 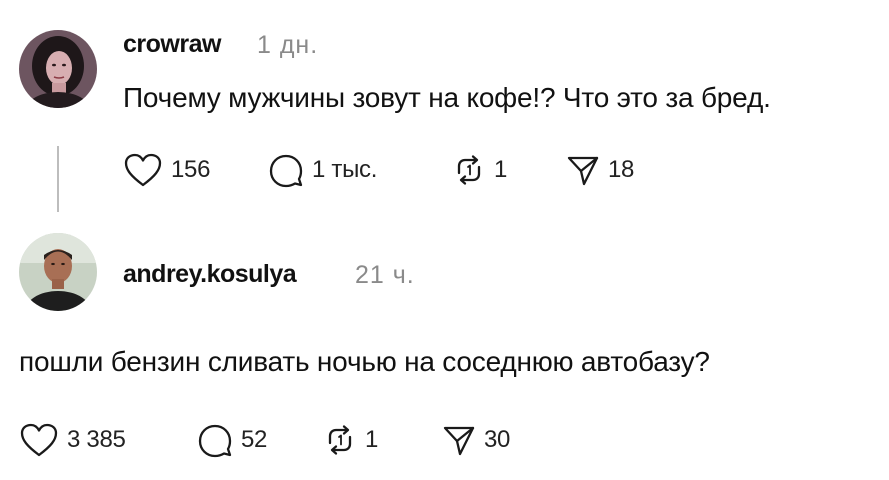 I want to click on share-count: 30, so click(x=497, y=439).